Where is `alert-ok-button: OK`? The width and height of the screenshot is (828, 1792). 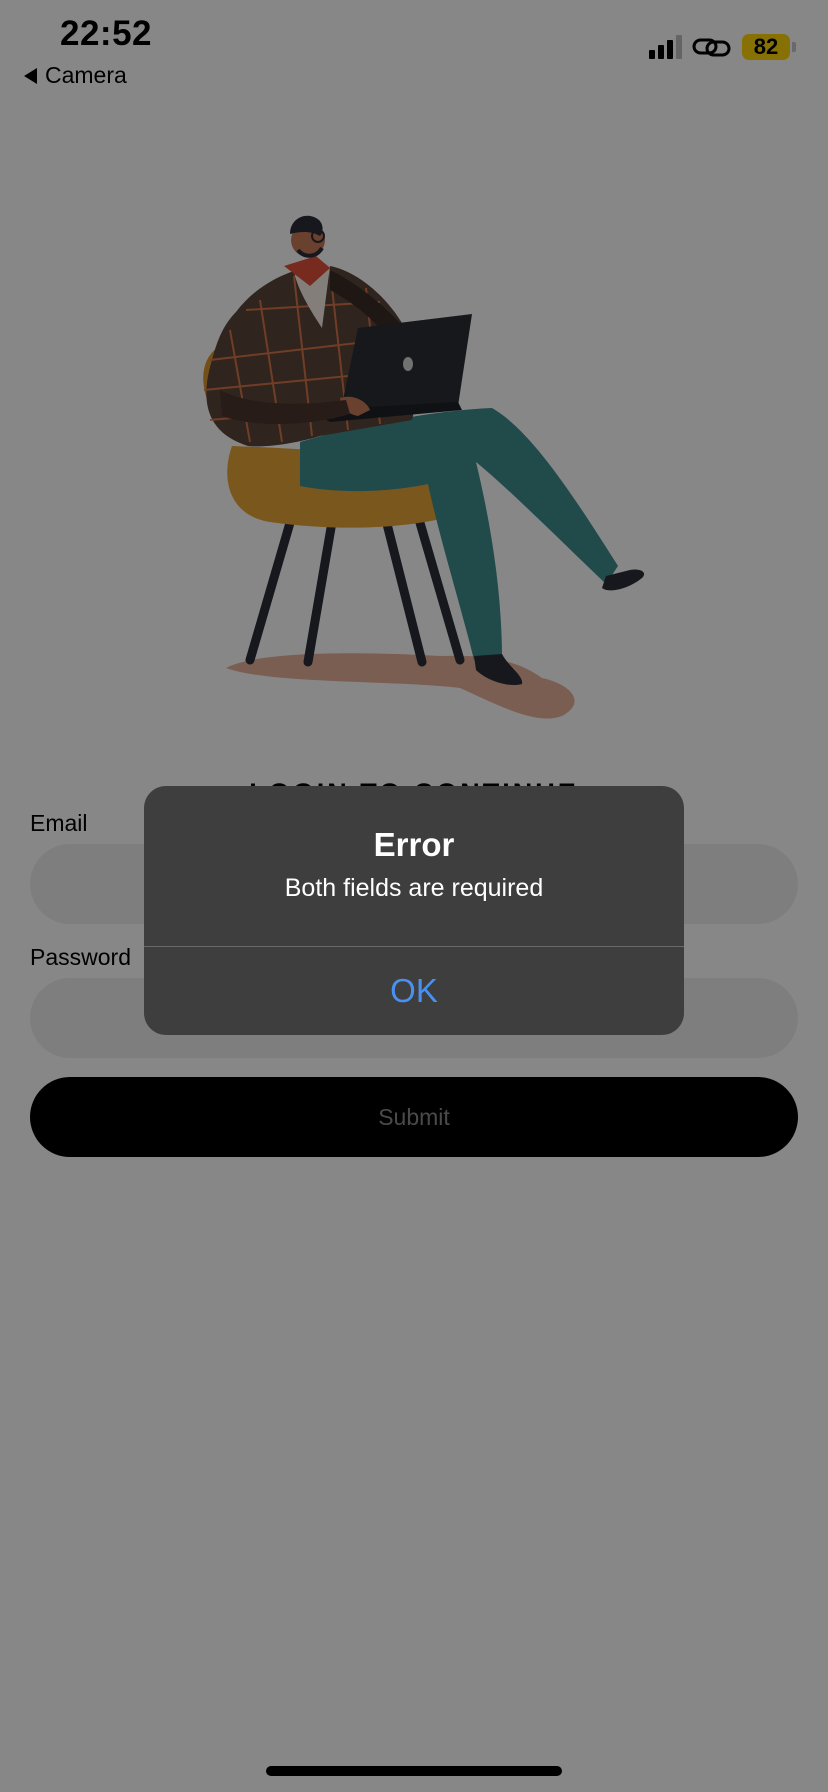 alert-ok-button: OK is located at coordinates (414, 991).